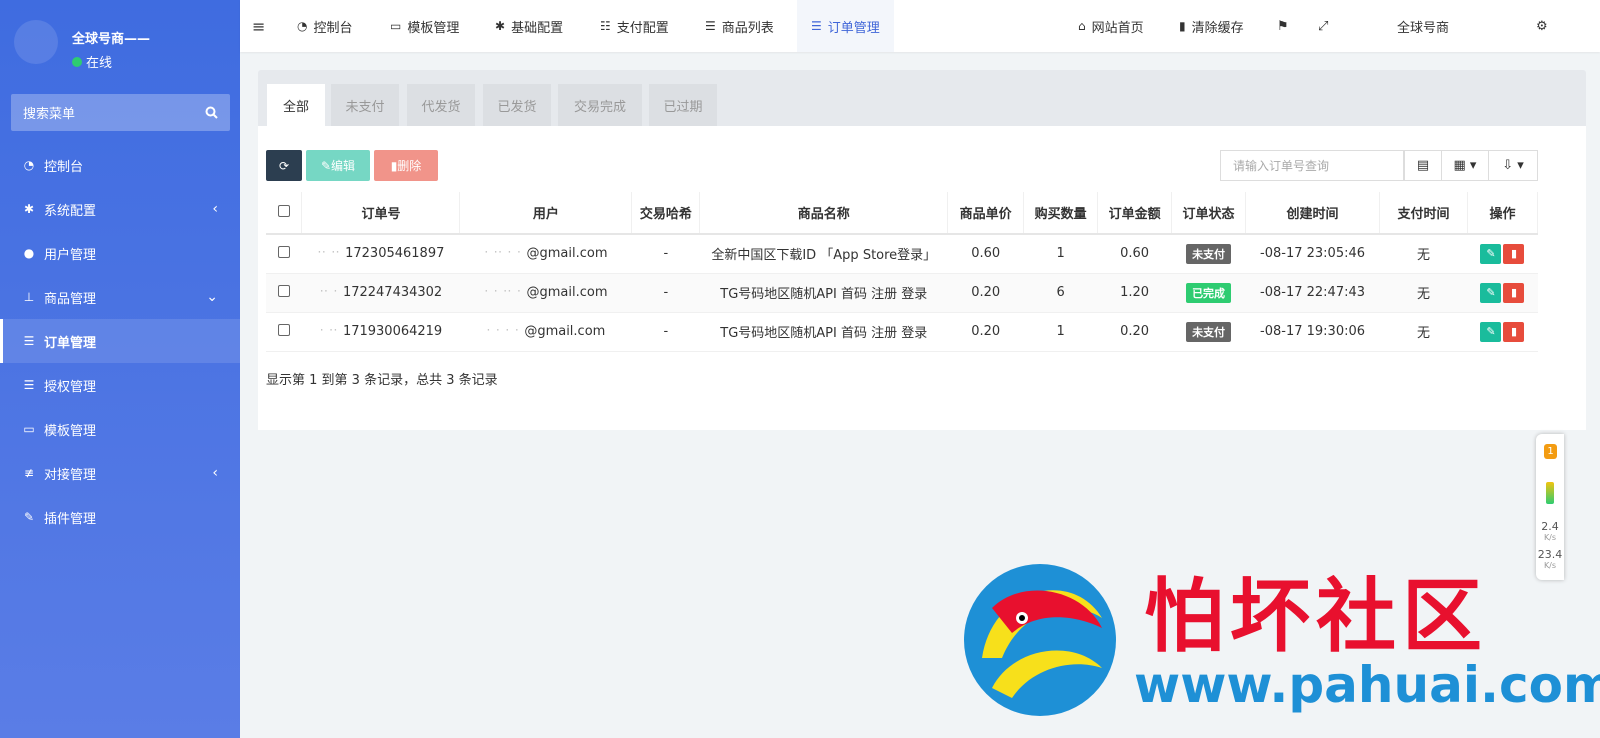  I want to click on export-button: ⇩ ▾, so click(1513, 165).